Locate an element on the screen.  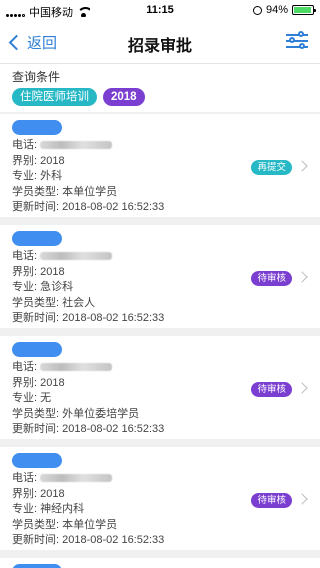
status-right: 94% is located at coordinates (284, 10).